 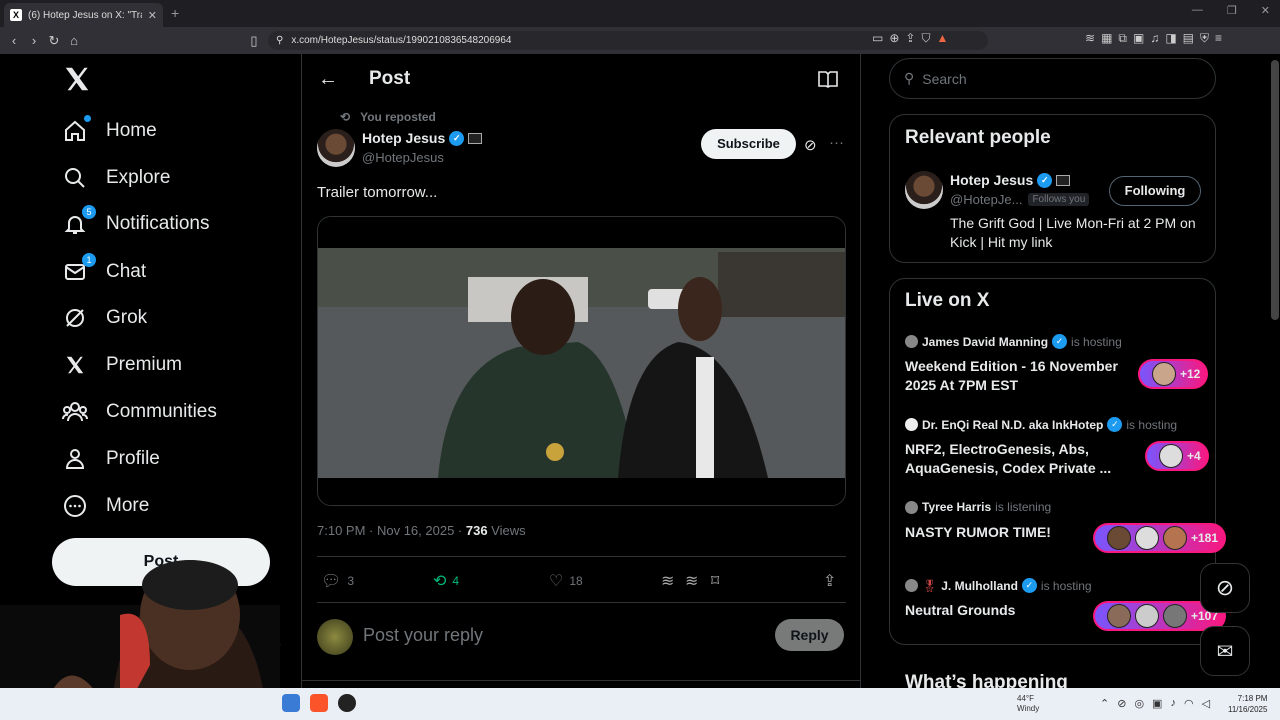 I want to click on clock: 7:18 PM 11/16/2025, so click(x=1247, y=704).